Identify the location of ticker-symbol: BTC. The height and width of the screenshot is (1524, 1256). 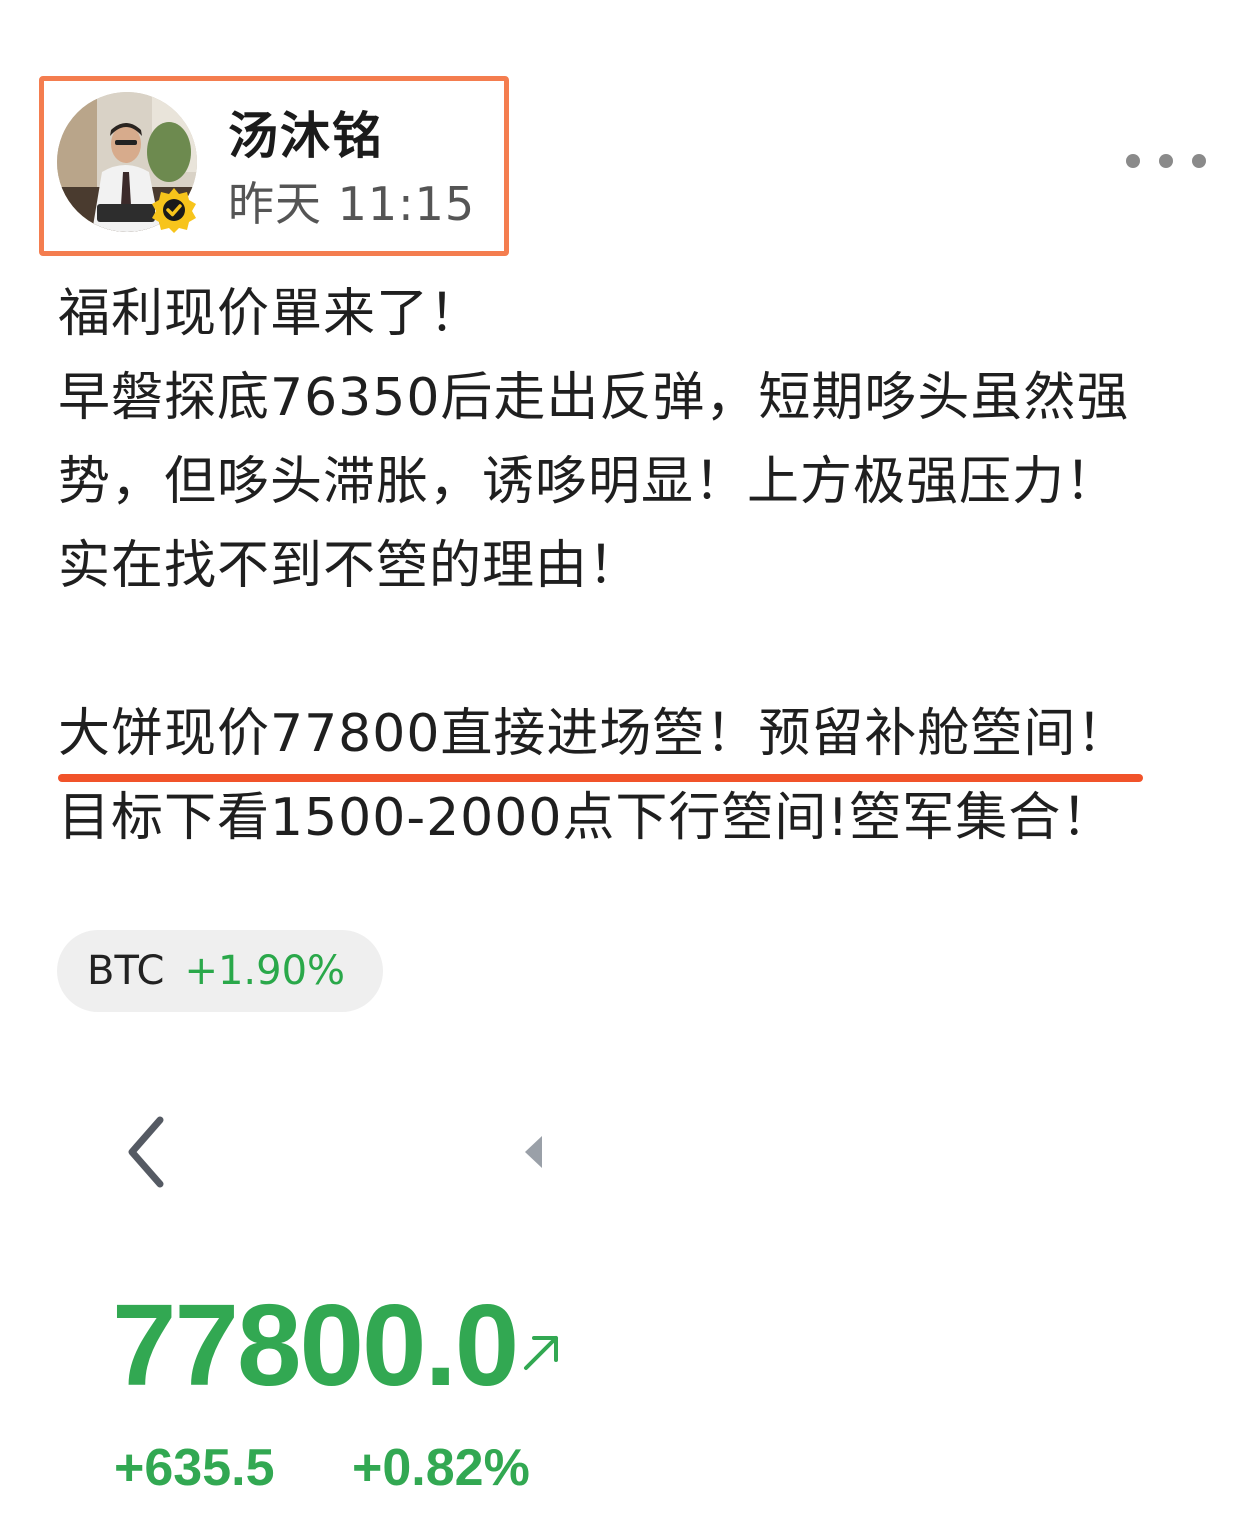
(126, 971).